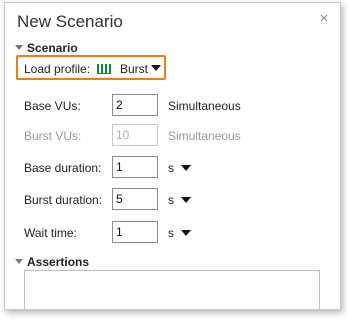 This screenshot has width=348, height=320. I want to click on assertions-section-header: Assertions, so click(52, 262).